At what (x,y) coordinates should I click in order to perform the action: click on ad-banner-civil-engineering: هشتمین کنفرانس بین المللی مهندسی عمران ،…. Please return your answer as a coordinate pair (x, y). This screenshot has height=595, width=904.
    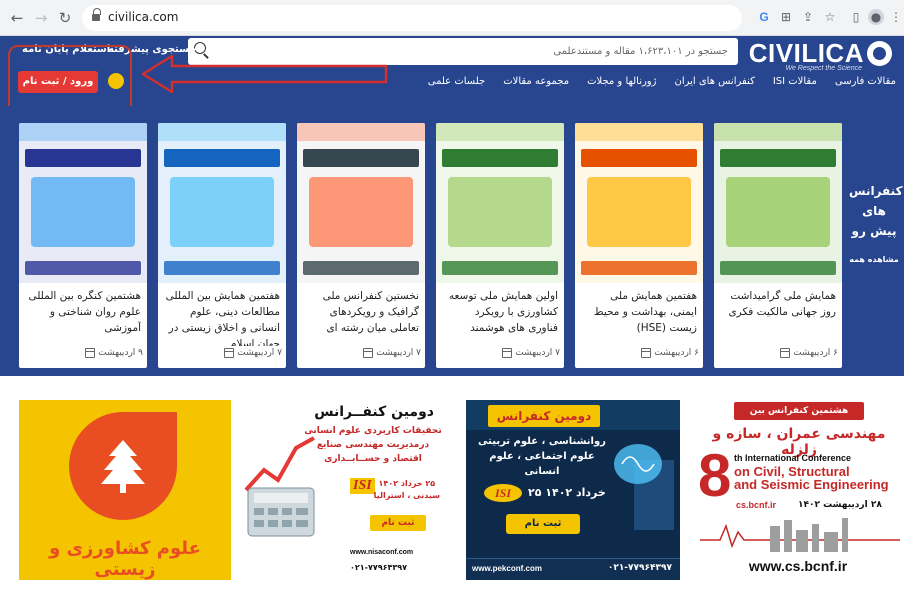
    Looking at the image, I should click on (798, 490).